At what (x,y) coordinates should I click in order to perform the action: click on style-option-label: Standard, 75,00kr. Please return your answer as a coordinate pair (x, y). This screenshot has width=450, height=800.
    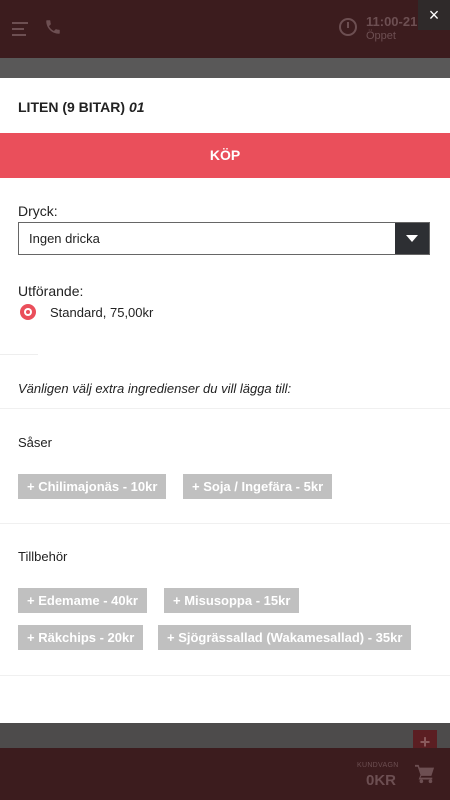
    Looking at the image, I should click on (101, 312).